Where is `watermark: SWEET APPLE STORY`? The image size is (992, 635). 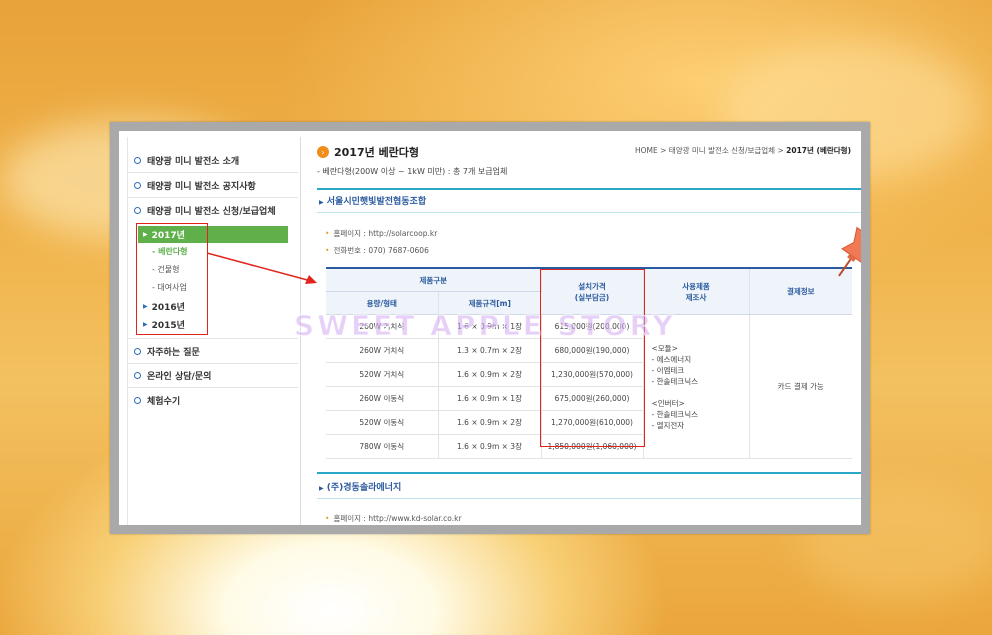 watermark: SWEET APPLE STORY is located at coordinates (485, 326).